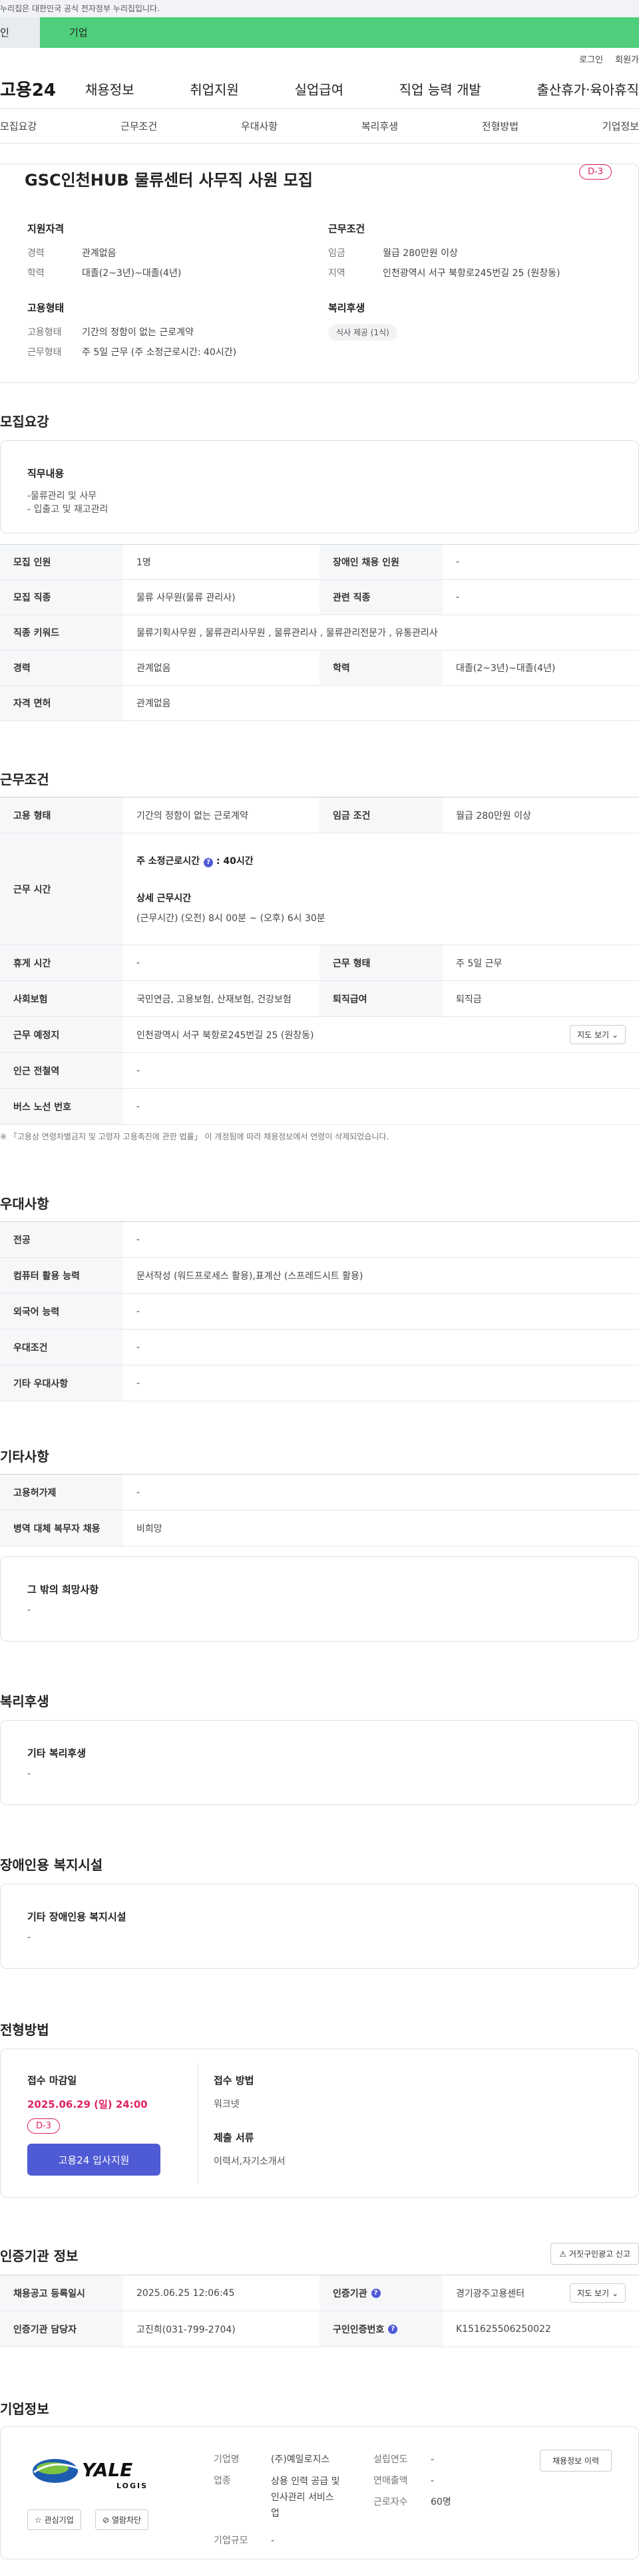  What do you see at coordinates (234, 2138) in the screenshot?
I see `documents-label: 제출 서류` at bounding box center [234, 2138].